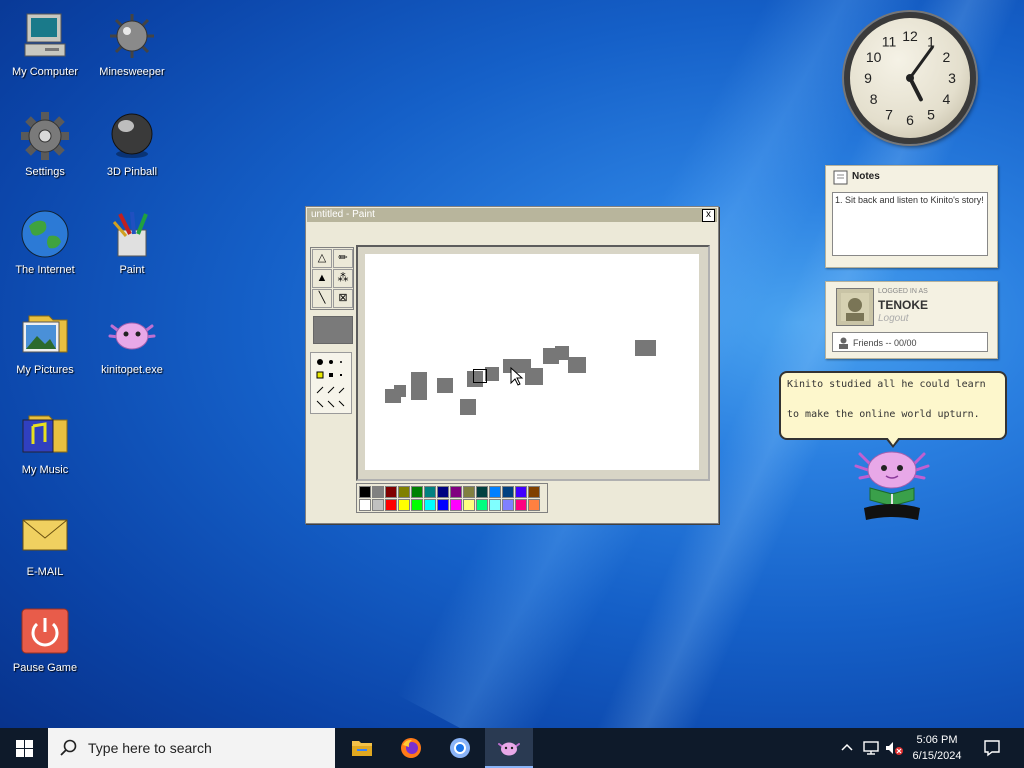 The height and width of the screenshot is (768, 1024). I want to click on desktop-icon-minesweeper: Minesweeper, so click(132, 44).